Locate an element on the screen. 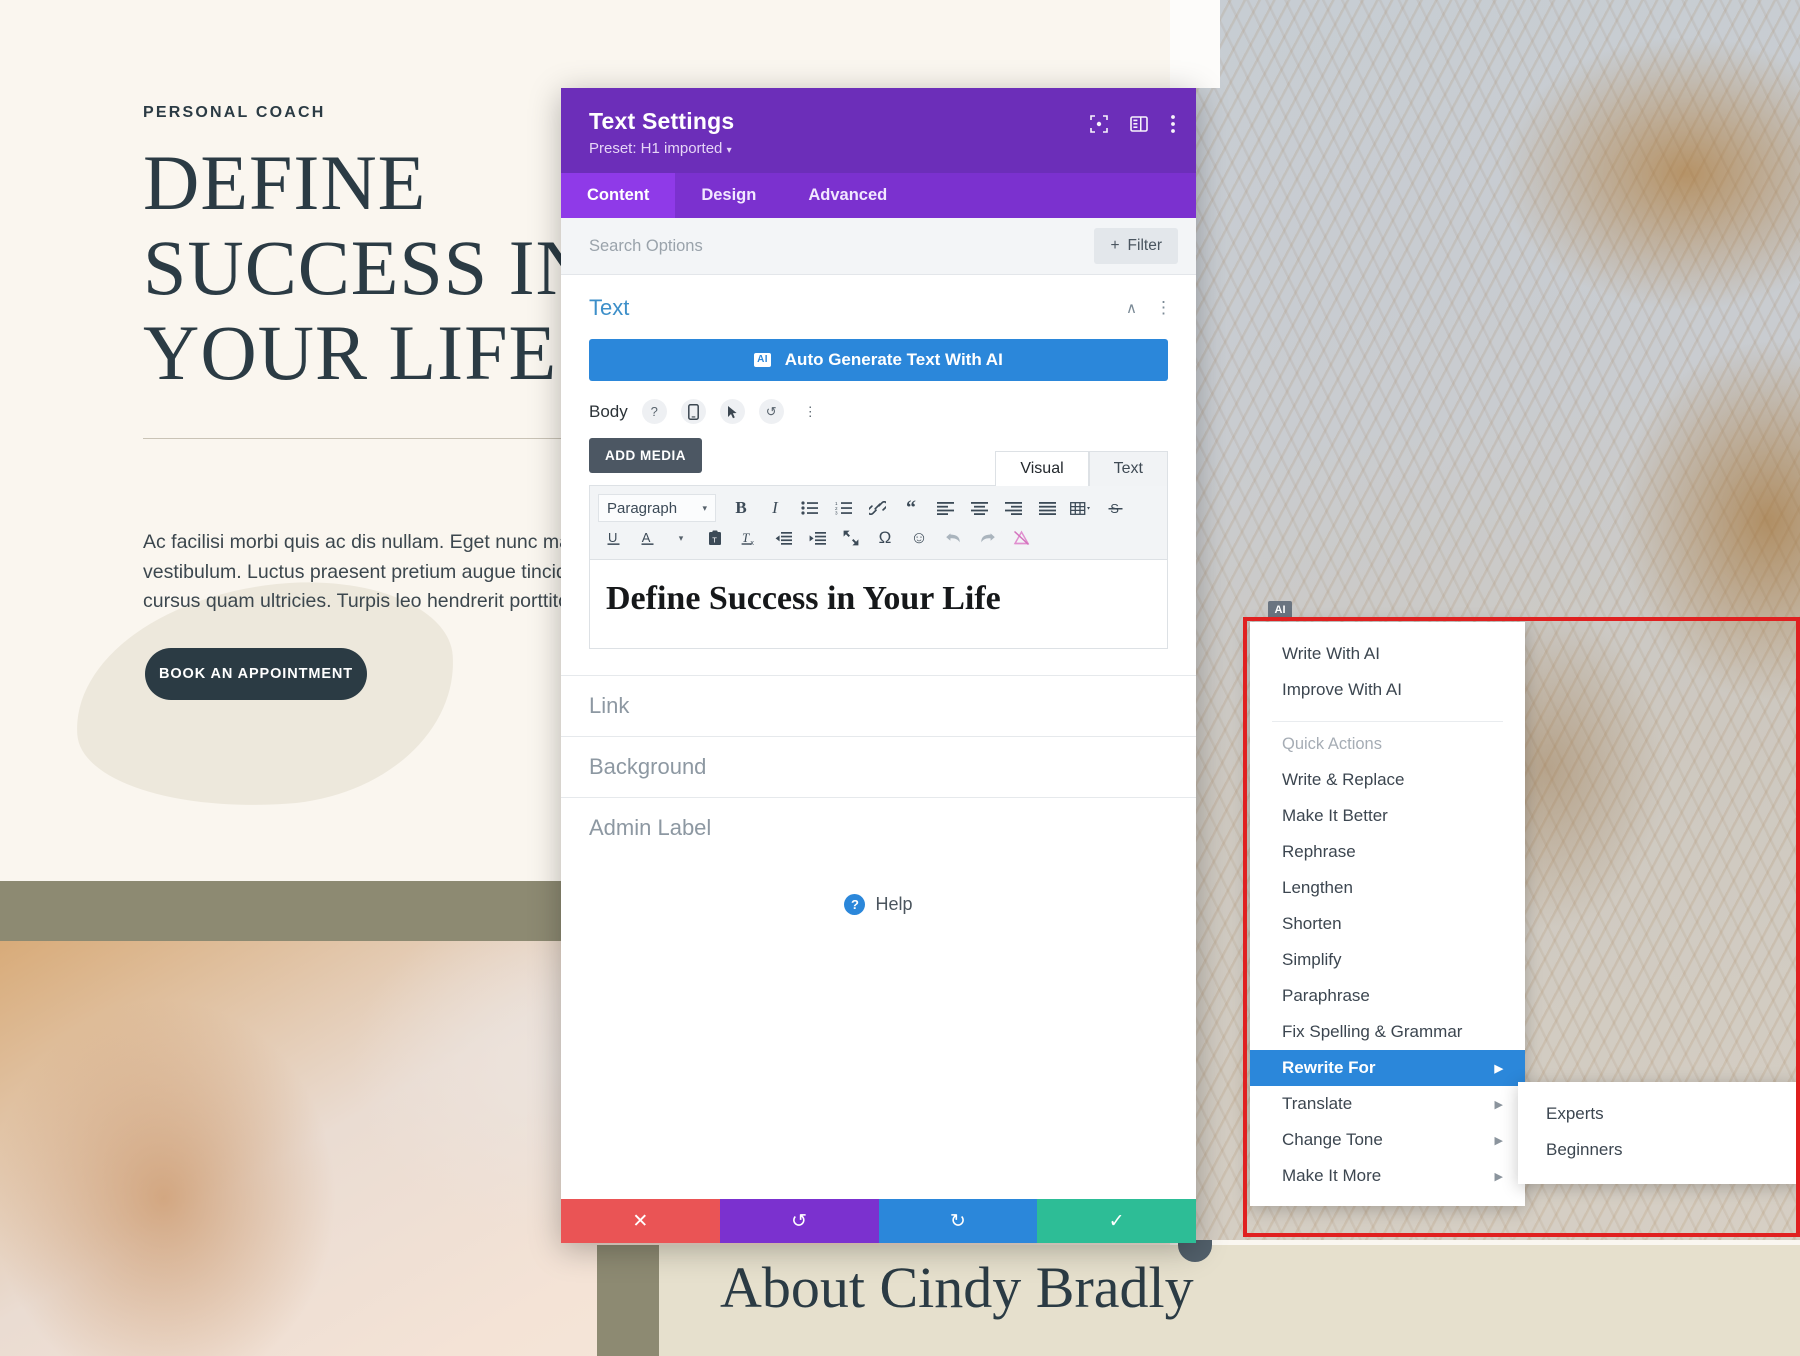 The image size is (1800, 1356). editor-toolbar-row-1: Paragraph ▾ B I 123 “ S is located at coordinates (878, 508).